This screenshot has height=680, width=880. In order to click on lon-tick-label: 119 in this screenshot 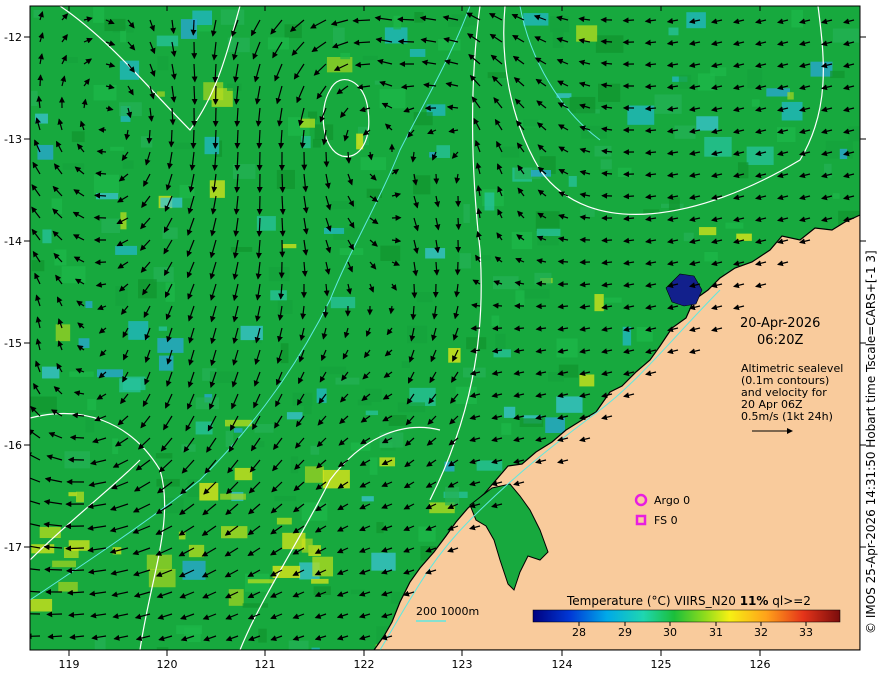, I will do `click(69, 664)`.